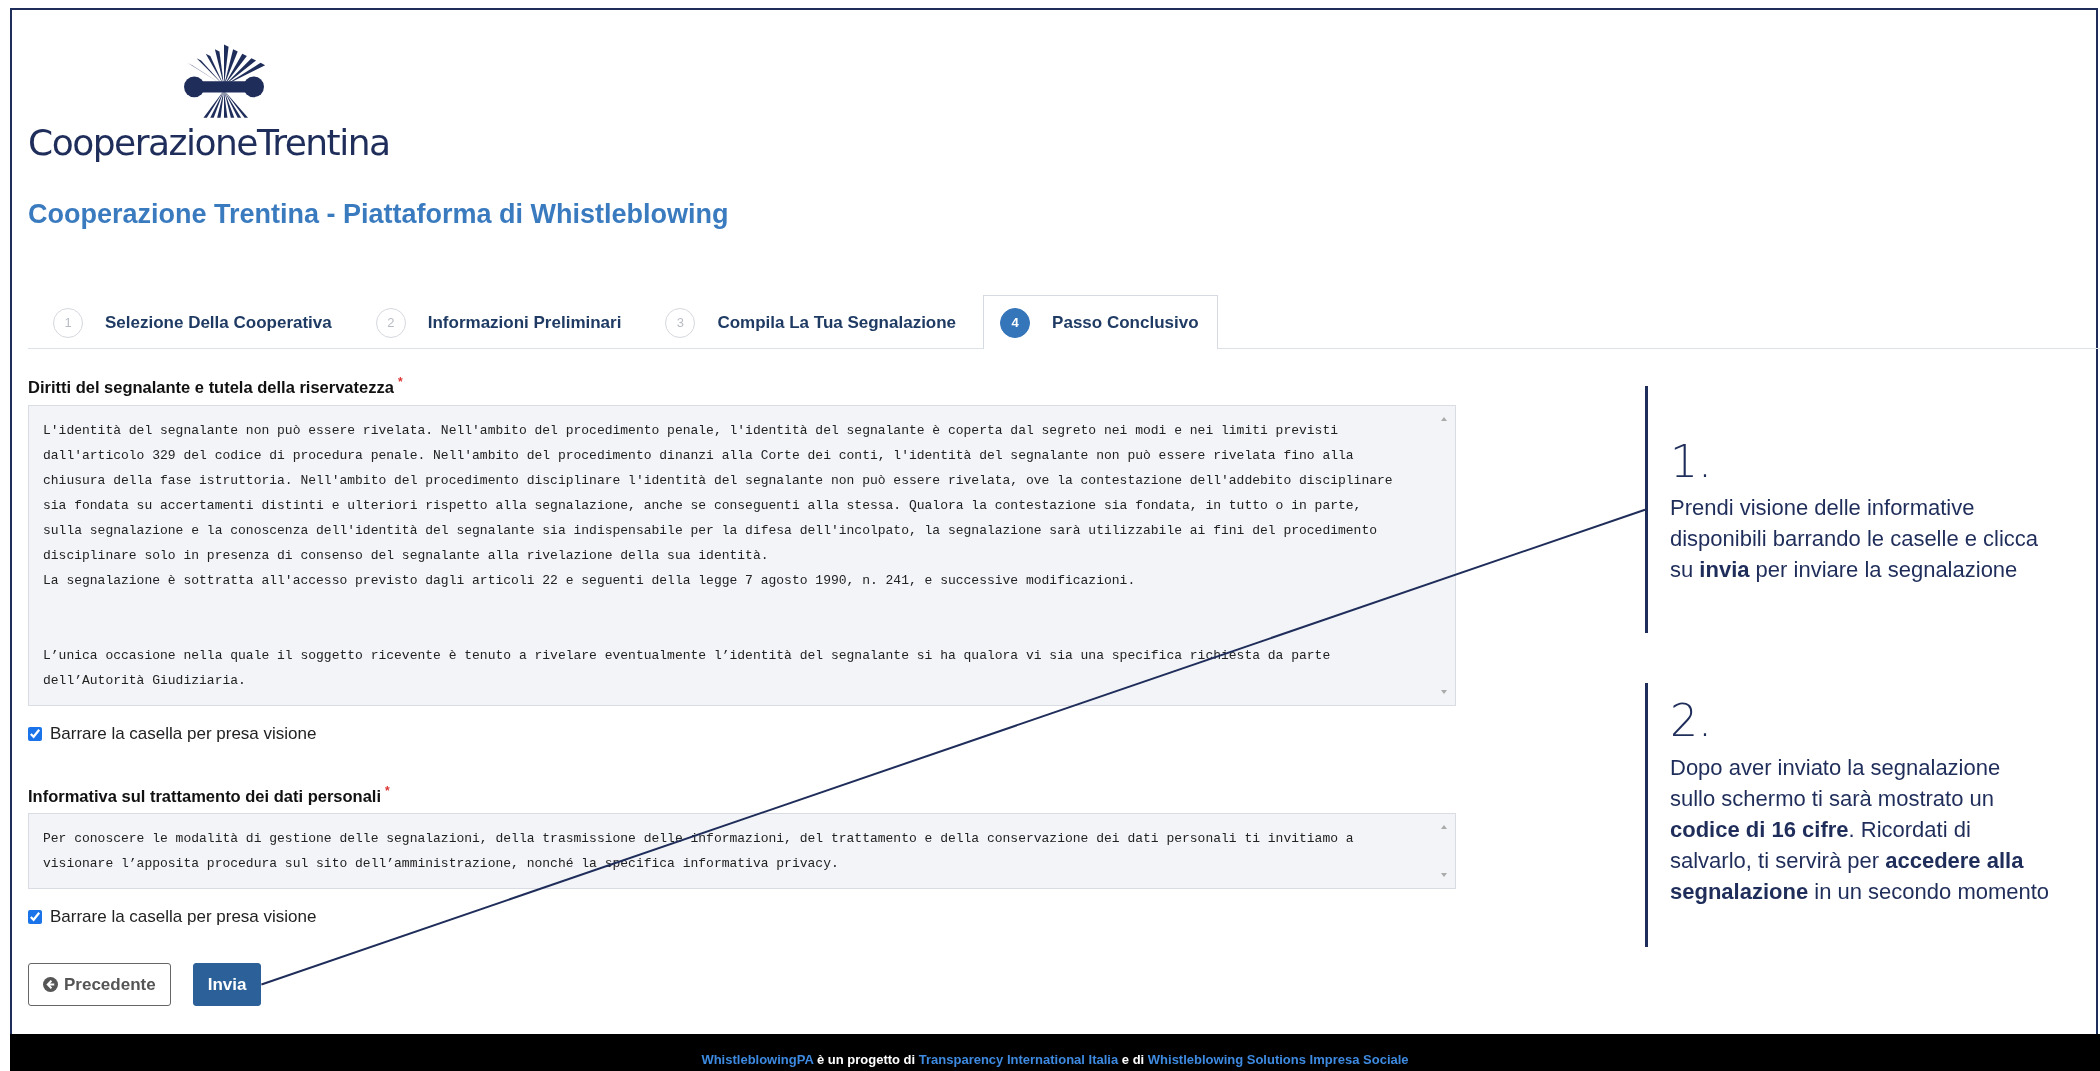  Describe the element at coordinates (209, 794) in the screenshot. I see `section-heading: Informativa sul trattamento dei dati personali $^{*}$` at that location.